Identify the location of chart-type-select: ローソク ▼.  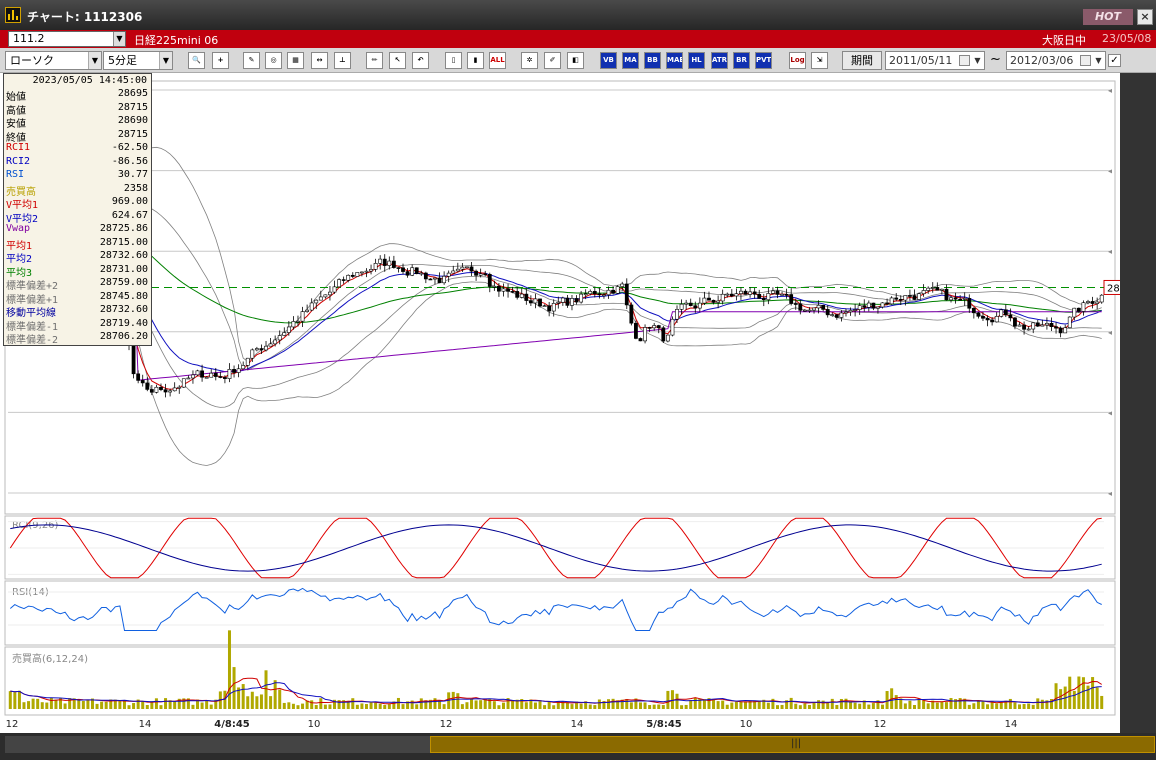
(53, 60).